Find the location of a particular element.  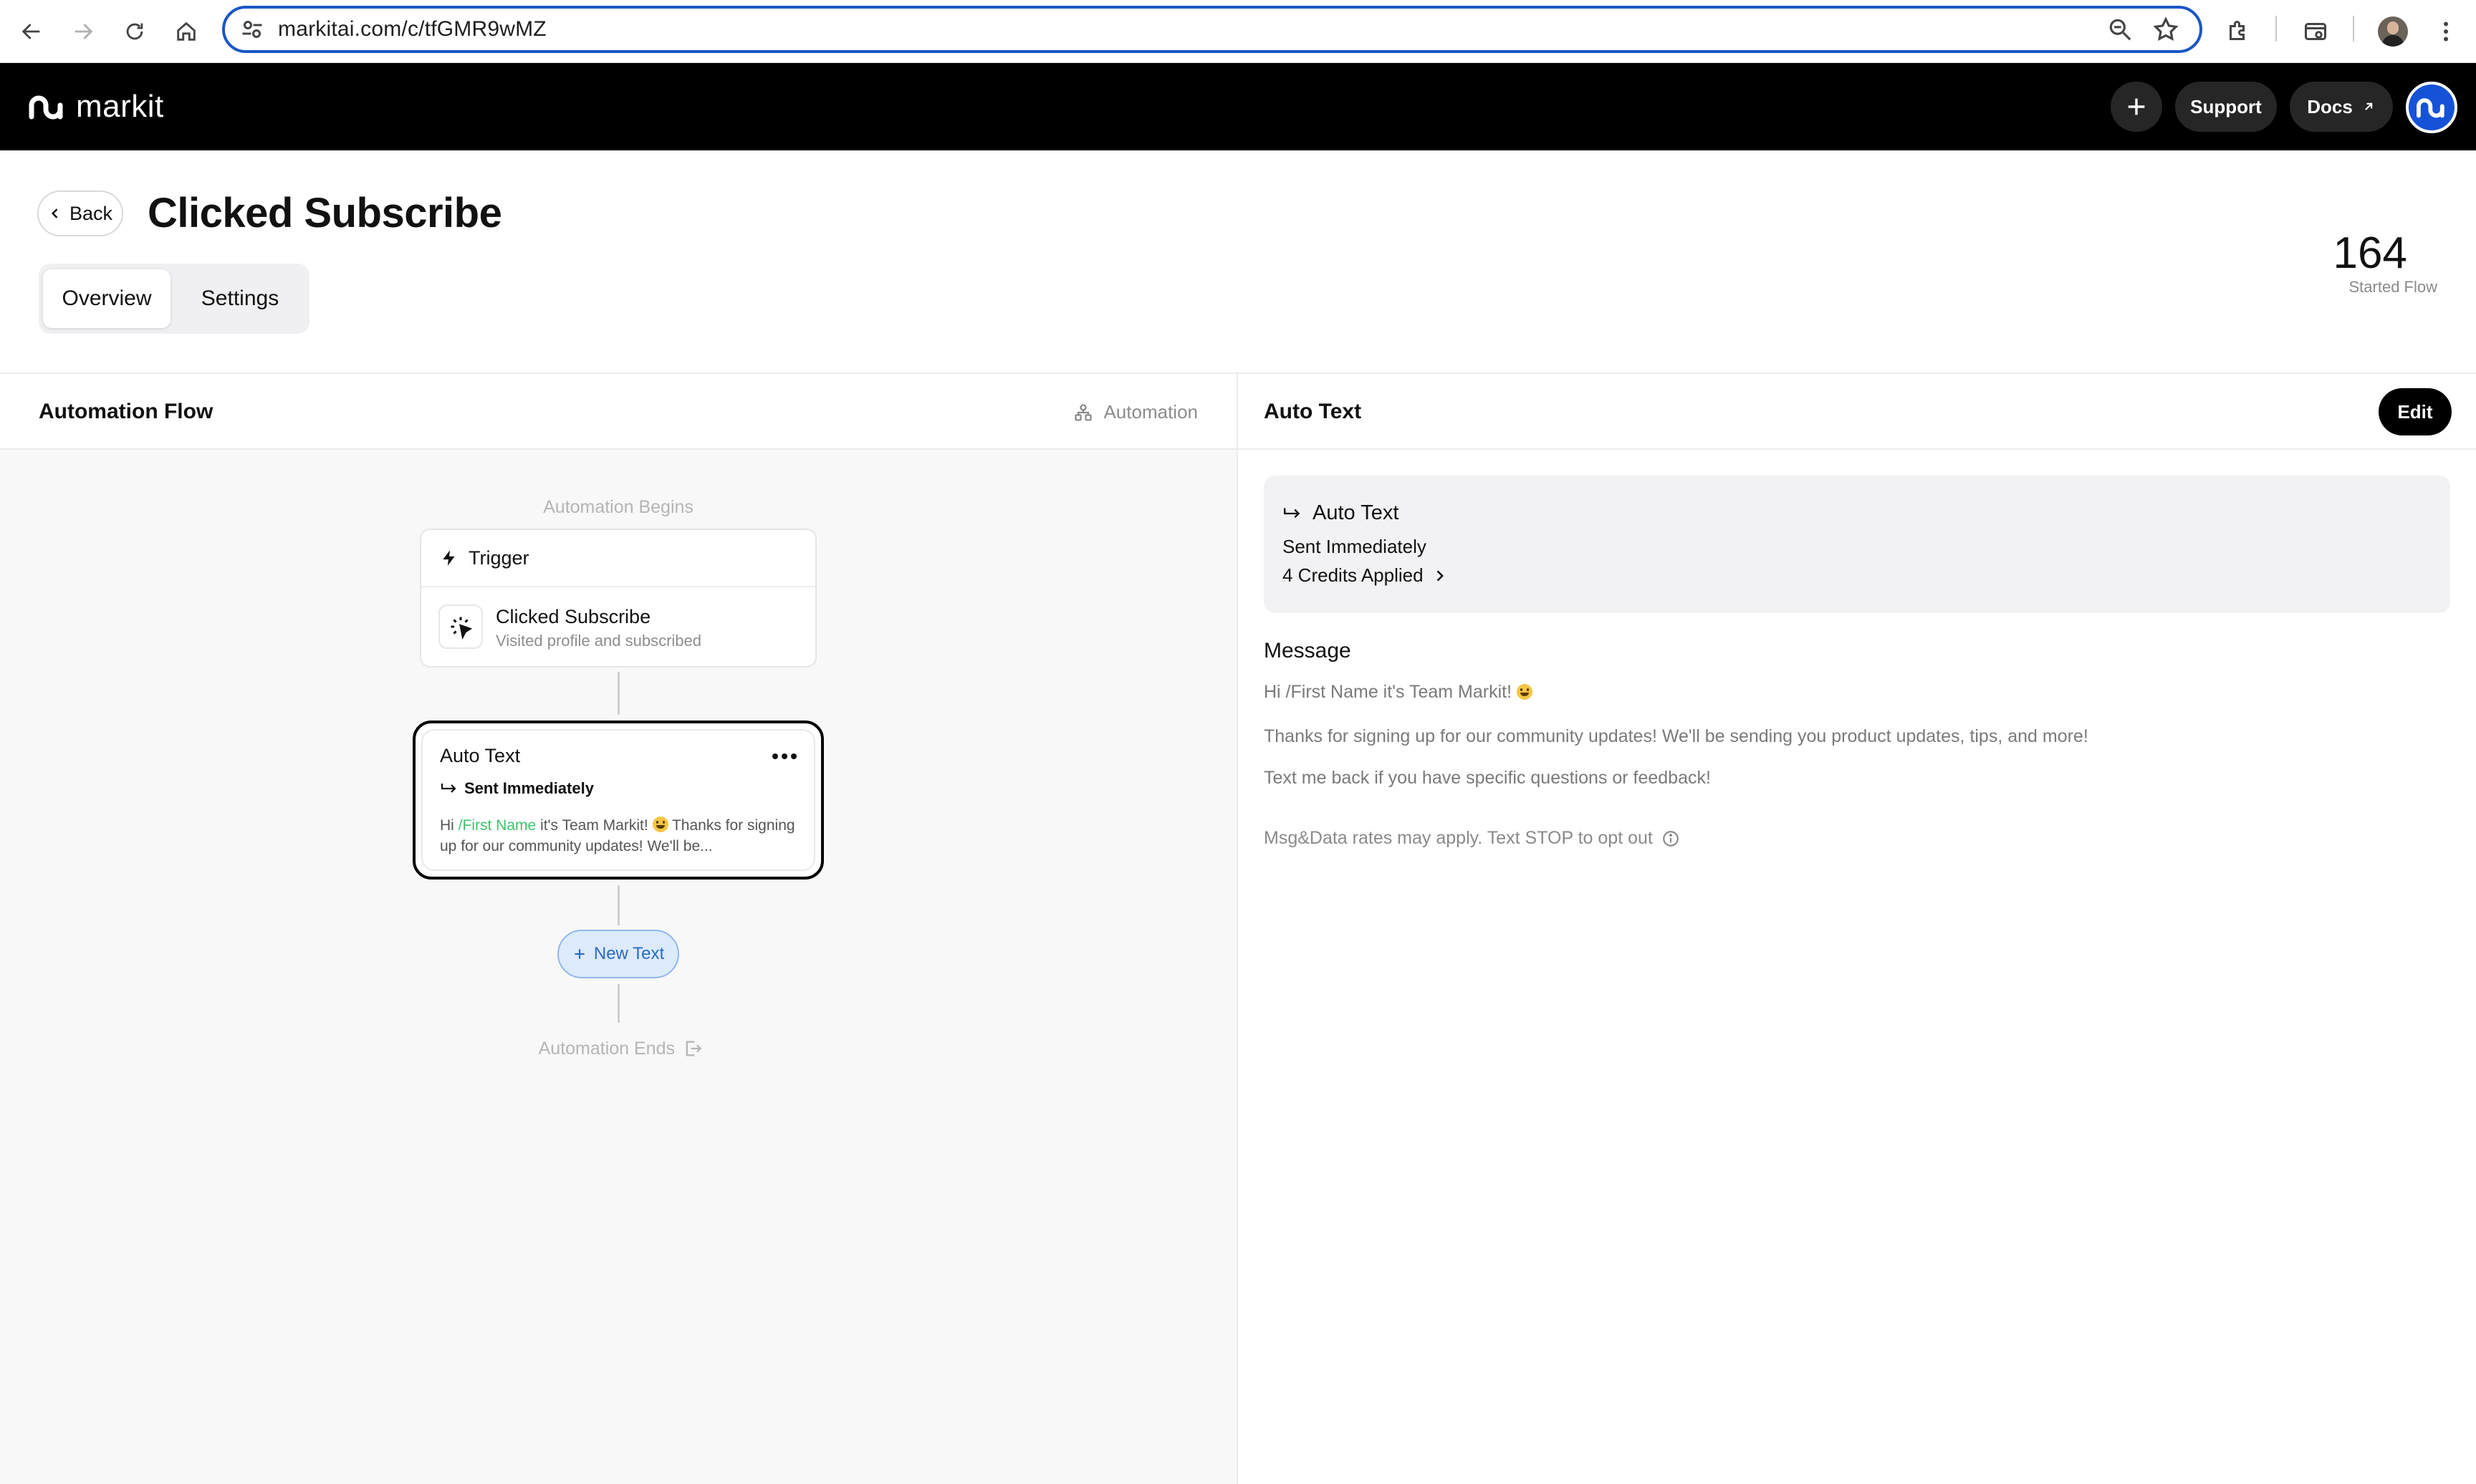

add-button is located at coordinates (2137, 107).